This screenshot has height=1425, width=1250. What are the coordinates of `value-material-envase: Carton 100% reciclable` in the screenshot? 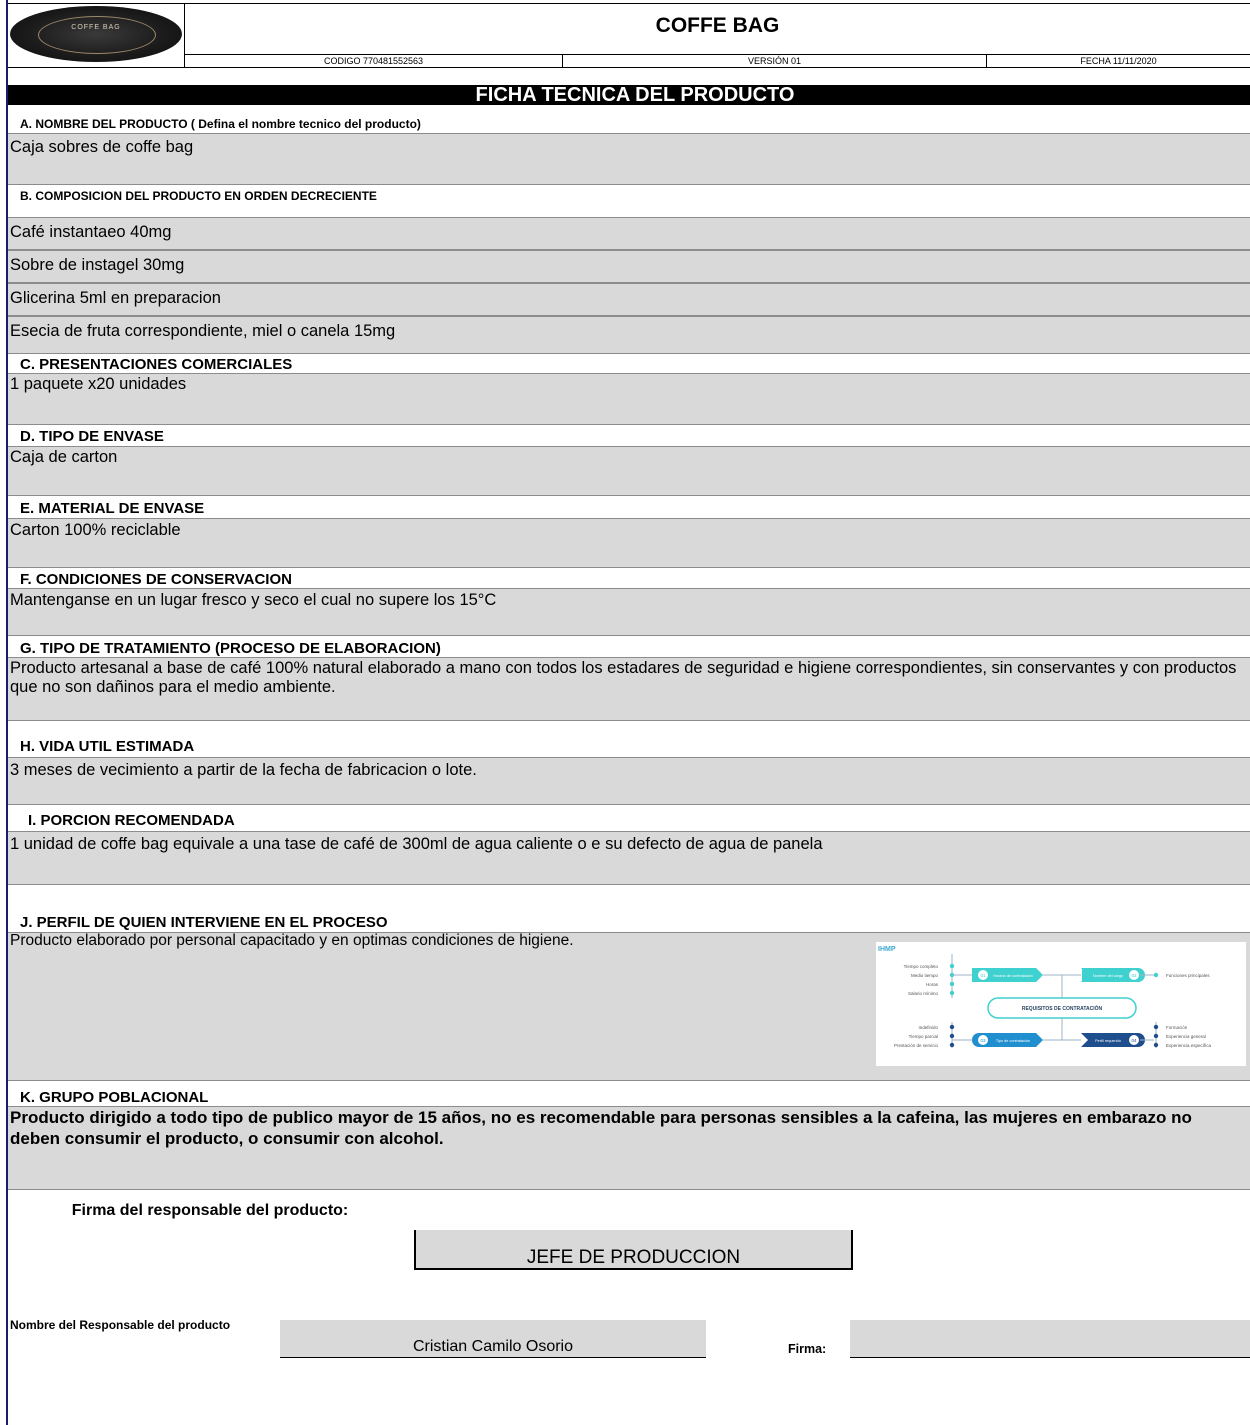 It's located at (95, 530).